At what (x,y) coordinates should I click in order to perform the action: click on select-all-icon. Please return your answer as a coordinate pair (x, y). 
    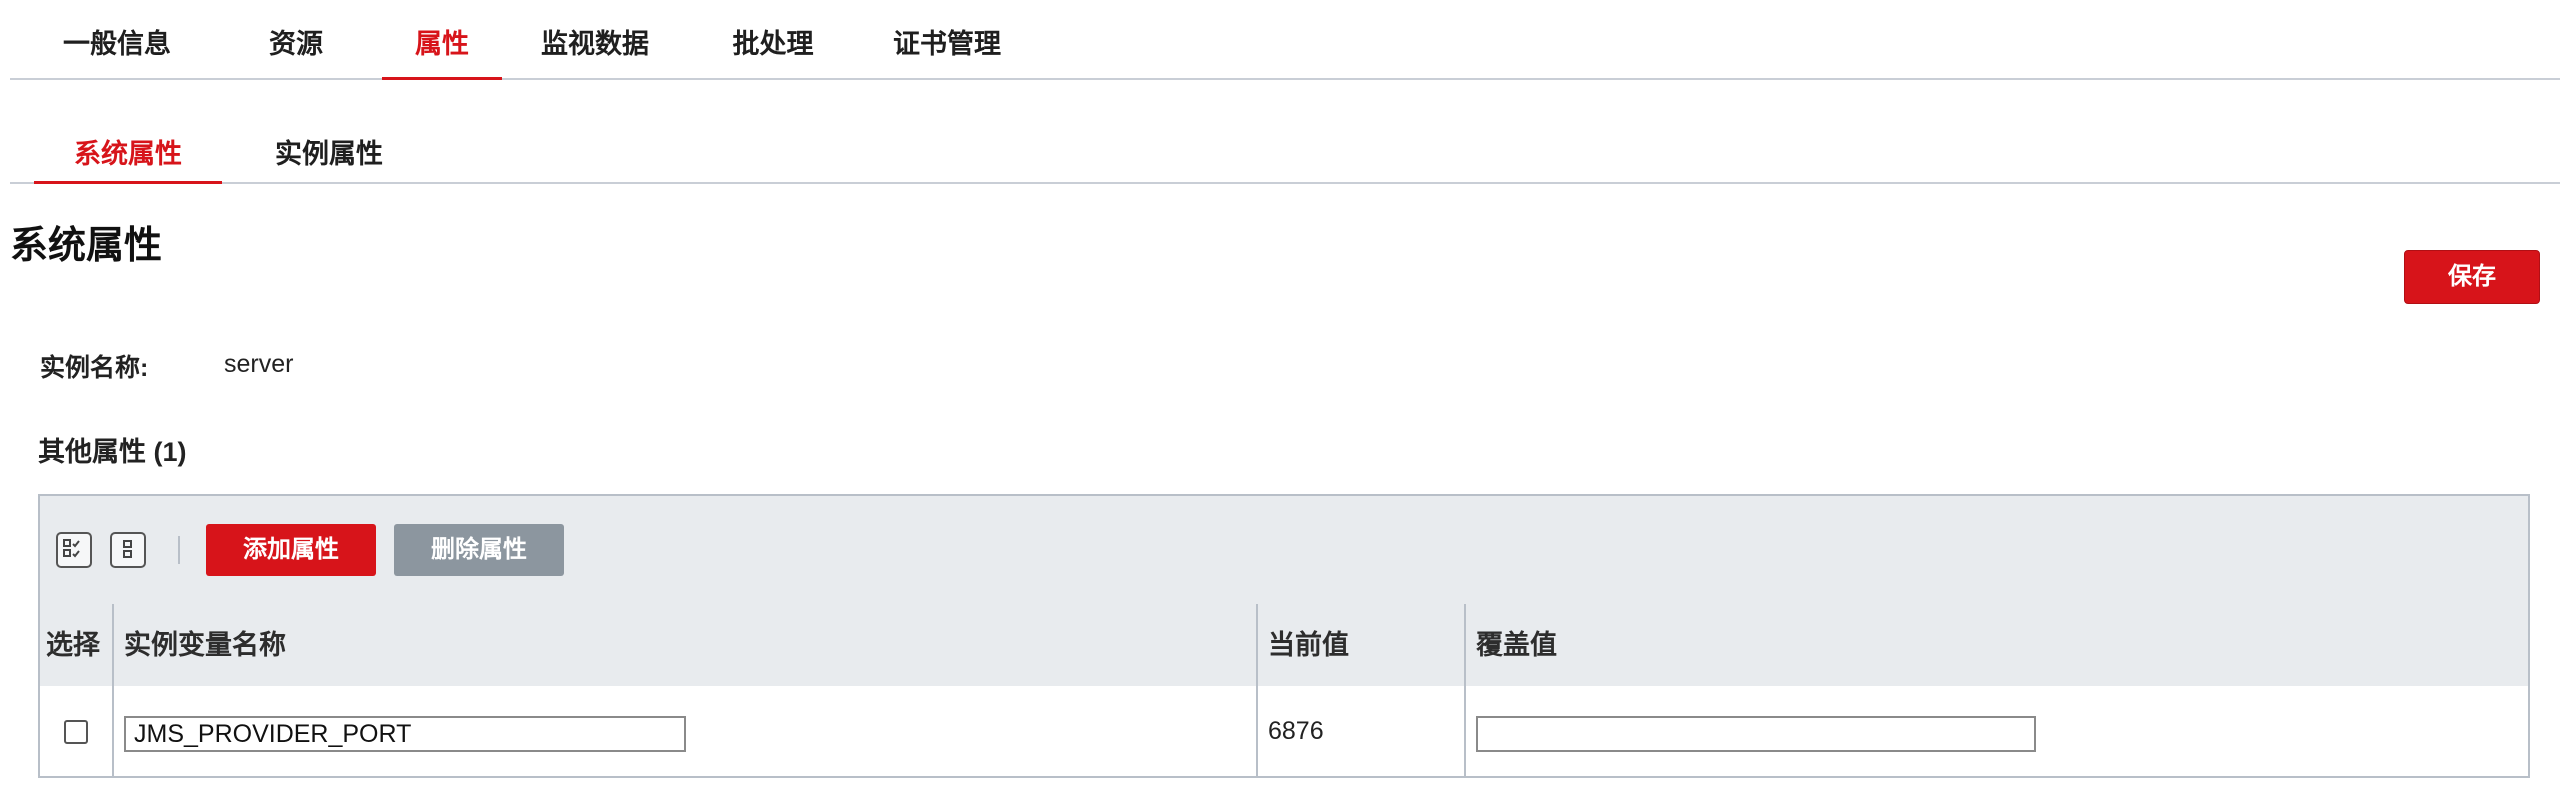
    Looking at the image, I should click on (74, 550).